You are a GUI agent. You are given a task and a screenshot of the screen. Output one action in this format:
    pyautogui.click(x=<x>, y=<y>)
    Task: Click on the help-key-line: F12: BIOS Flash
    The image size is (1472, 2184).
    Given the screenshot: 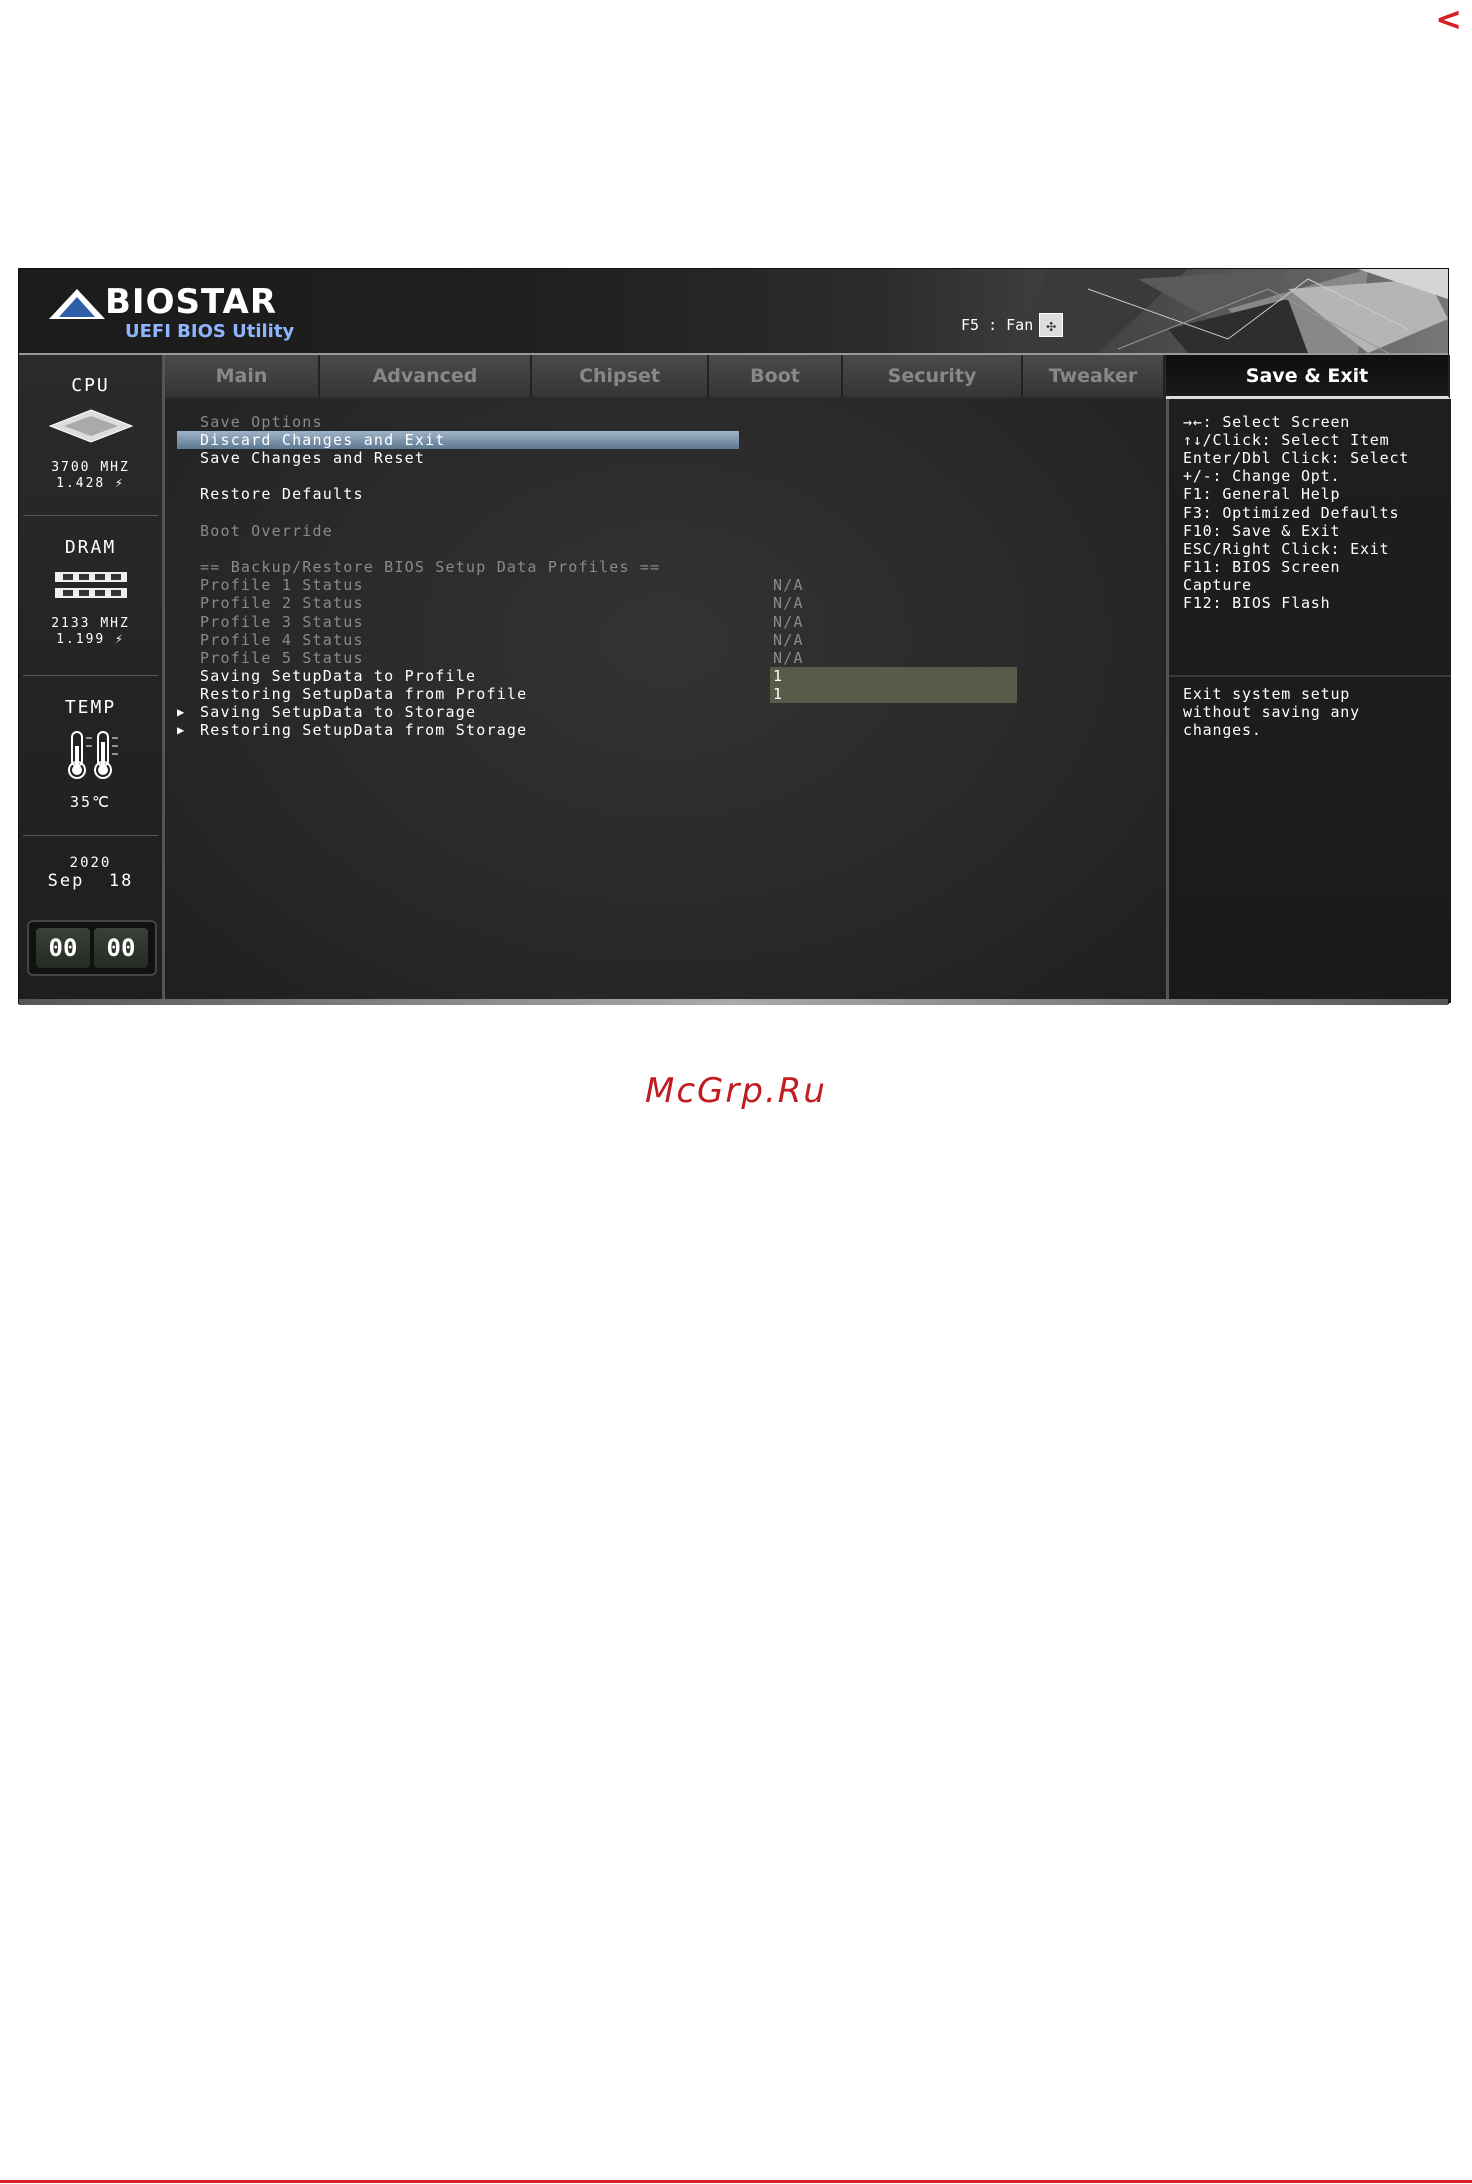 What is the action you would take?
    pyautogui.click(x=1257, y=603)
    